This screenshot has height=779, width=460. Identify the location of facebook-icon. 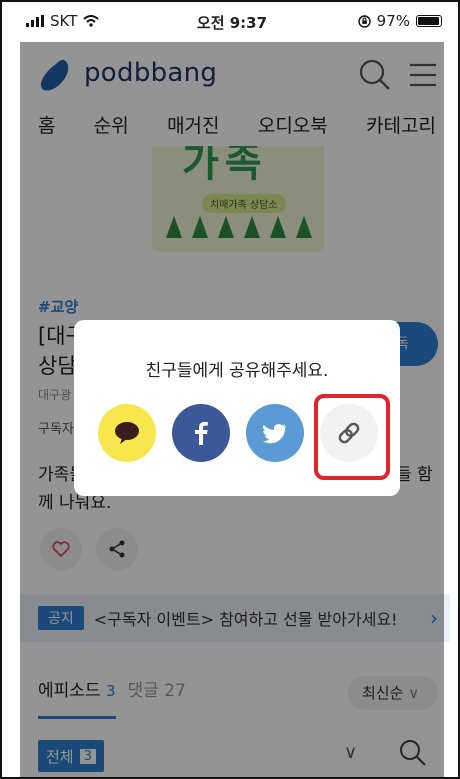
(201, 433).